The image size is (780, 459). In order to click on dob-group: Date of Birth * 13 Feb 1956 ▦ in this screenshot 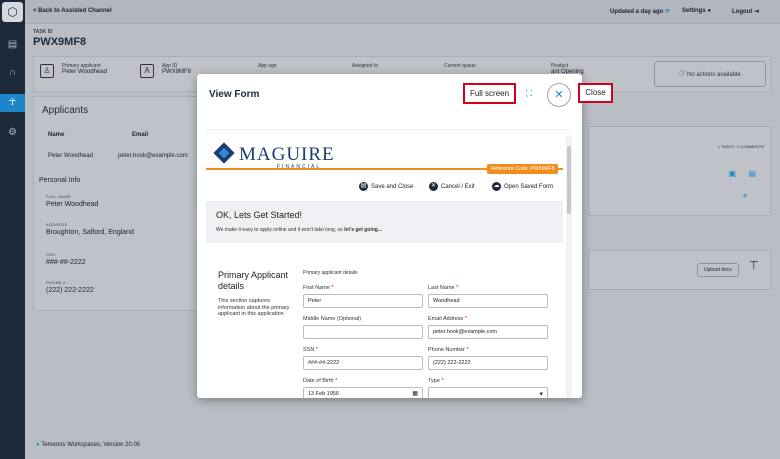, I will do `click(363, 388)`.